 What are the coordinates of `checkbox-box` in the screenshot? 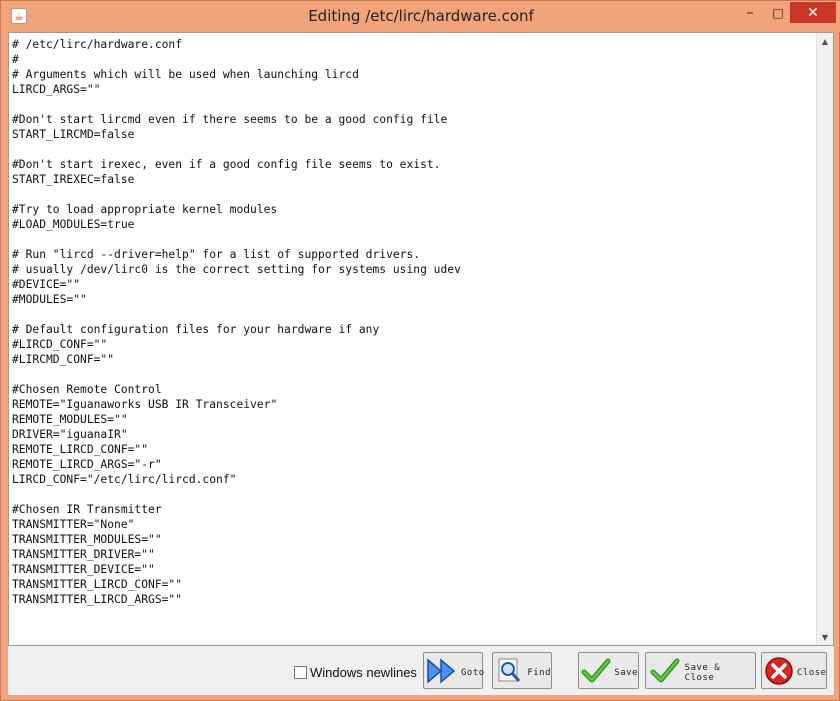 It's located at (300, 672).